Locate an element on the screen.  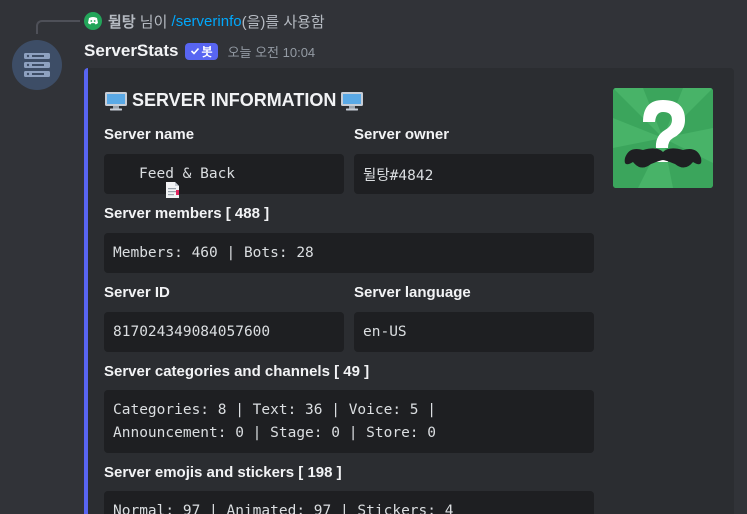
channels-line-2: Announcement: 0 | Stage: 0 | Store: 0 is located at coordinates (275, 432).